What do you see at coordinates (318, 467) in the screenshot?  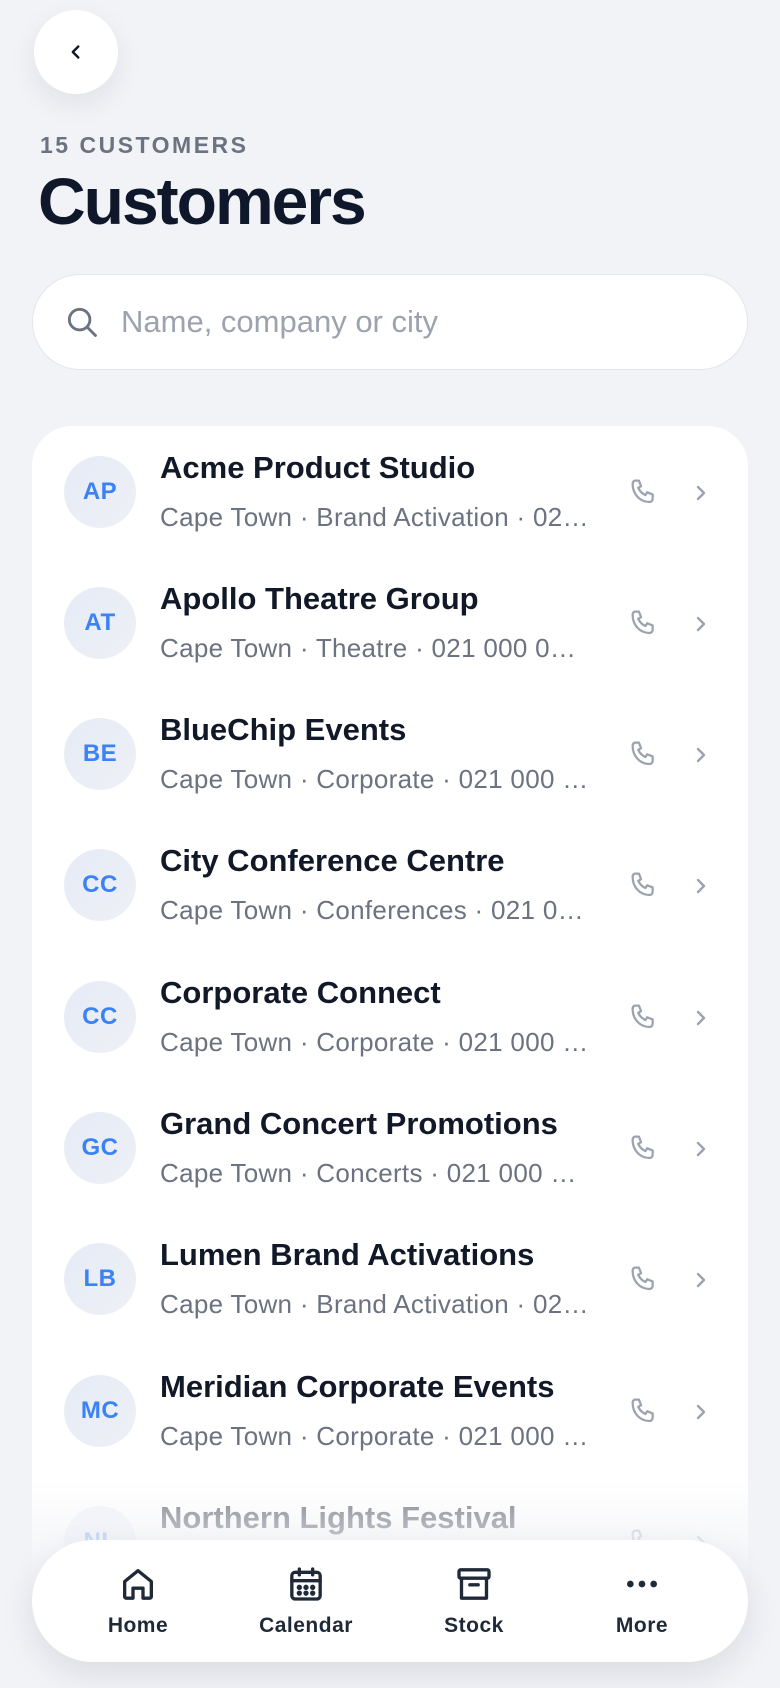 I see `customer-name: Acme Product Studio` at bounding box center [318, 467].